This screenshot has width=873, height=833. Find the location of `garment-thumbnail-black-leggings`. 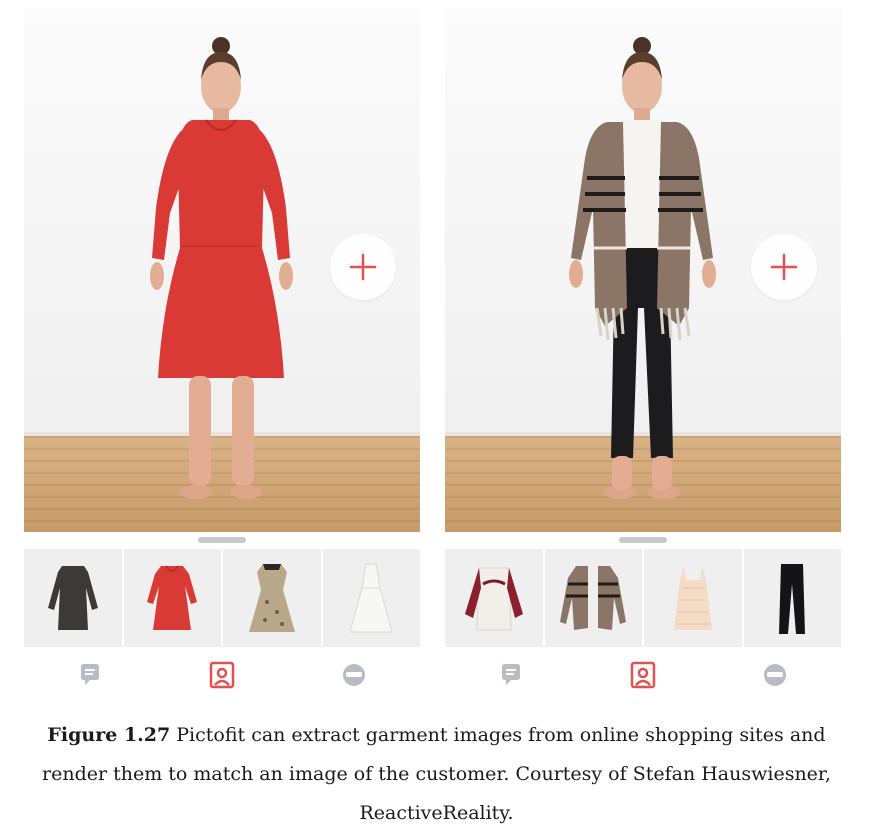

garment-thumbnail-black-leggings is located at coordinates (792, 598).